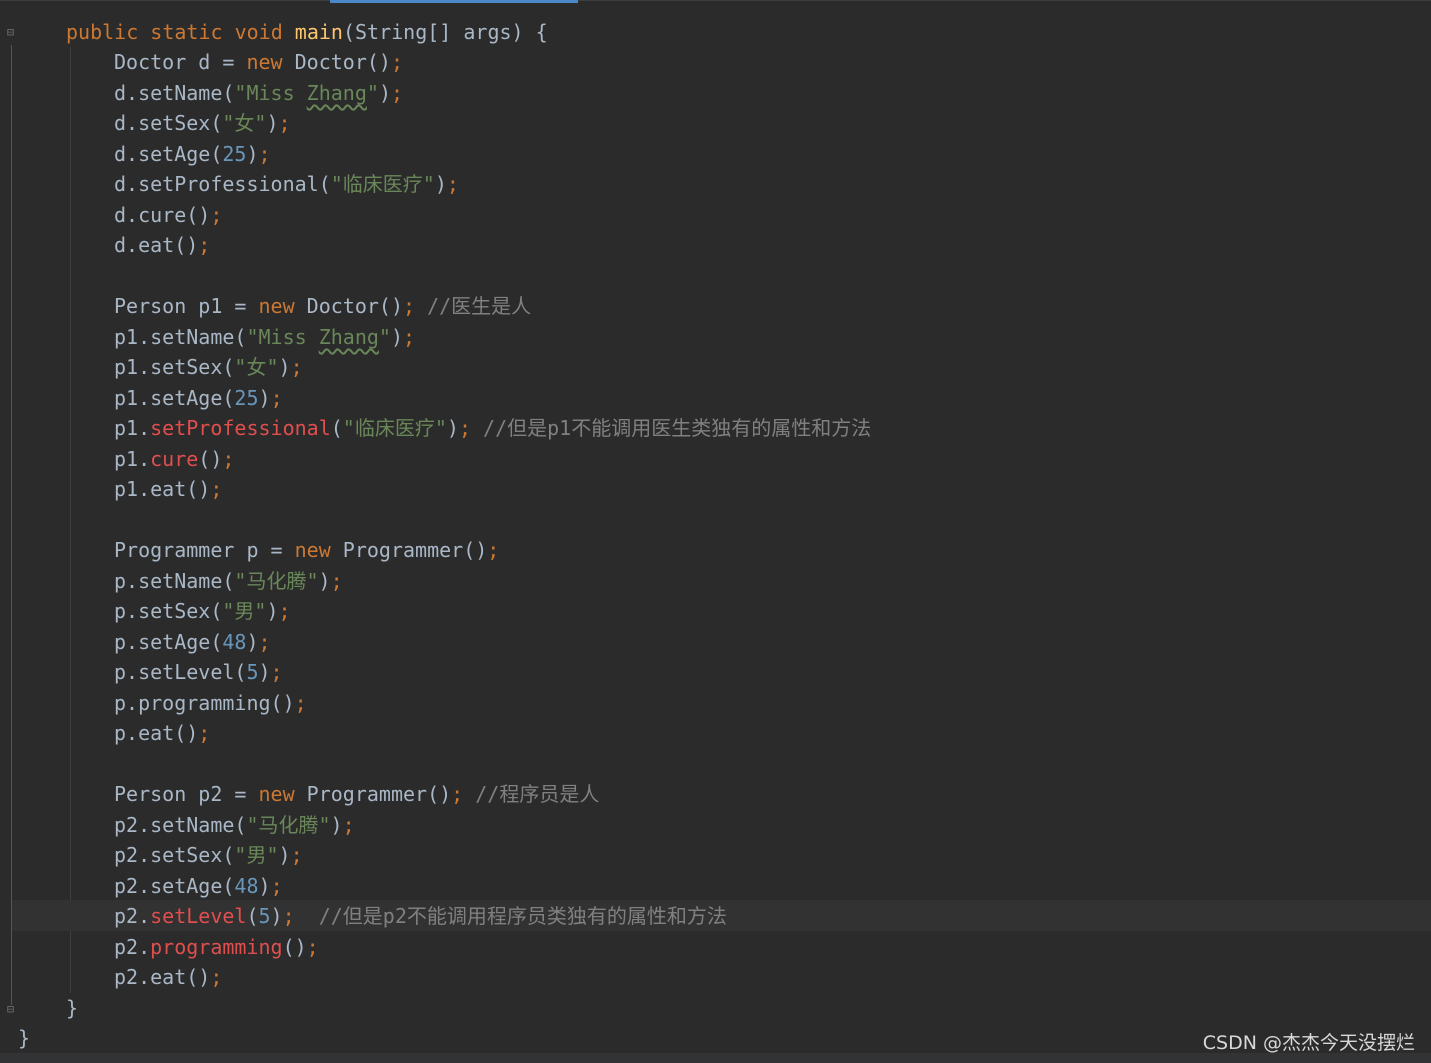 The width and height of the screenshot is (1431, 1063). I want to click on code-line: p2.setName("马化腾");, so click(234, 825).